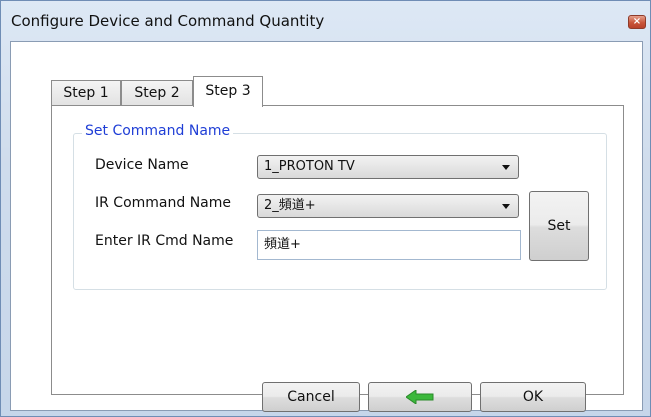 The width and height of the screenshot is (651, 417). What do you see at coordinates (559, 226) in the screenshot?
I see `set-button: Set` at bounding box center [559, 226].